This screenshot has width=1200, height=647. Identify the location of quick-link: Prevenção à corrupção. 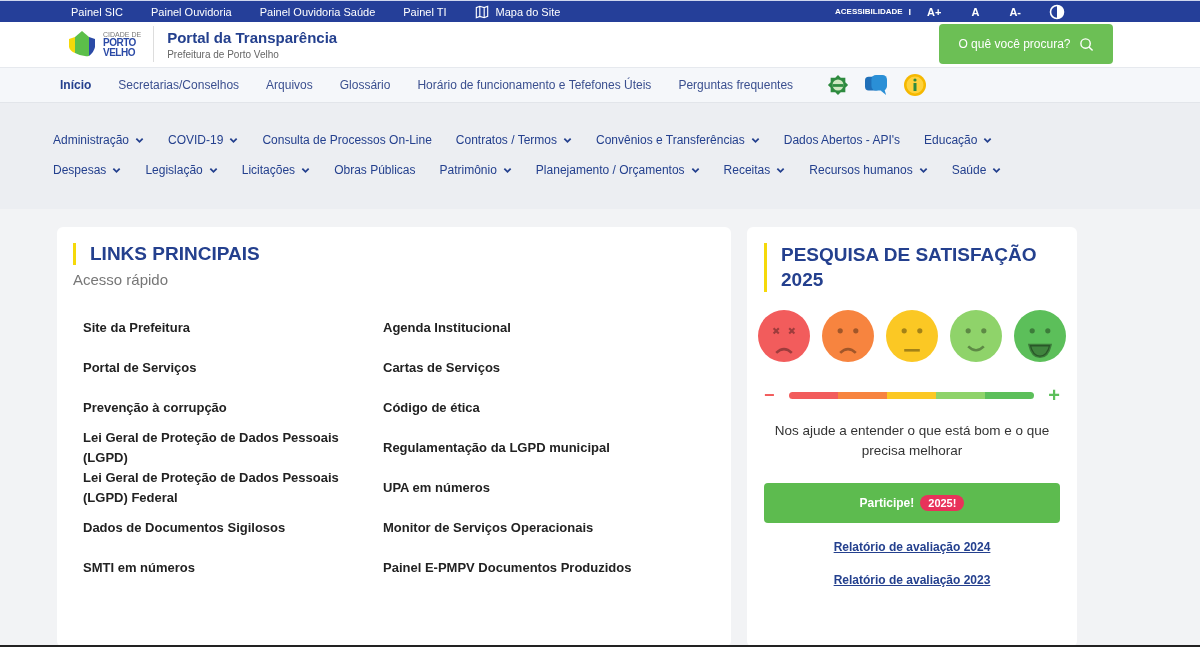
(228, 408).